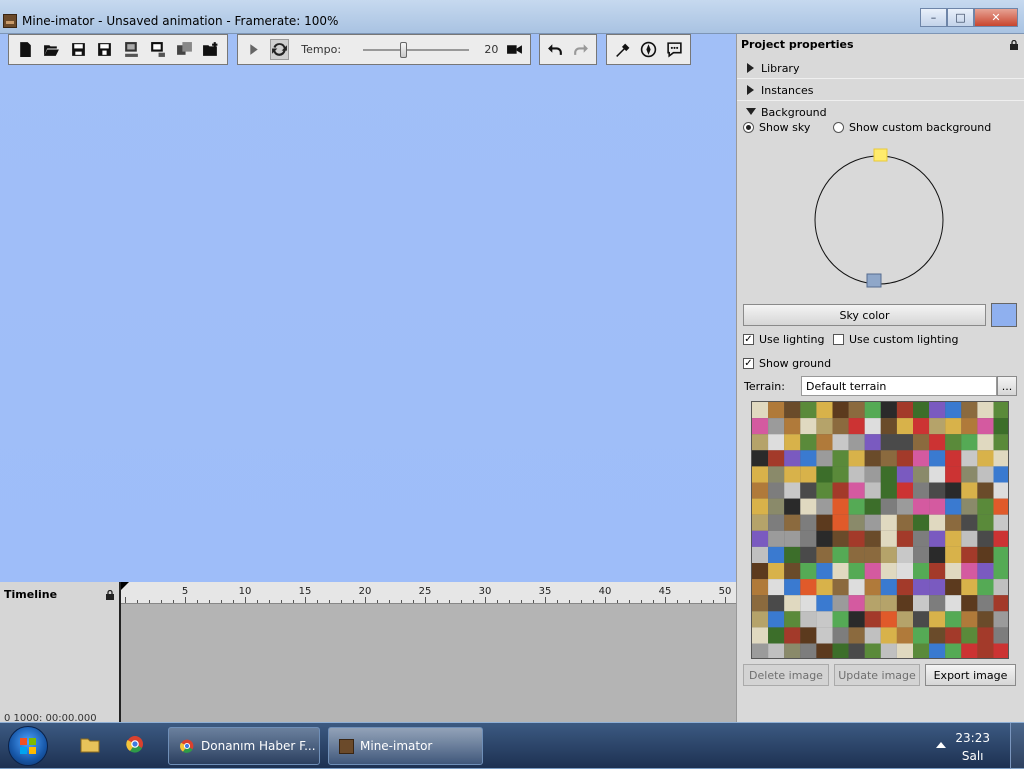 The height and width of the screenshot is (769, 1024). Describe the element at coordinates (623, 49) in the screenshot. I see `settings-icon` at that location.